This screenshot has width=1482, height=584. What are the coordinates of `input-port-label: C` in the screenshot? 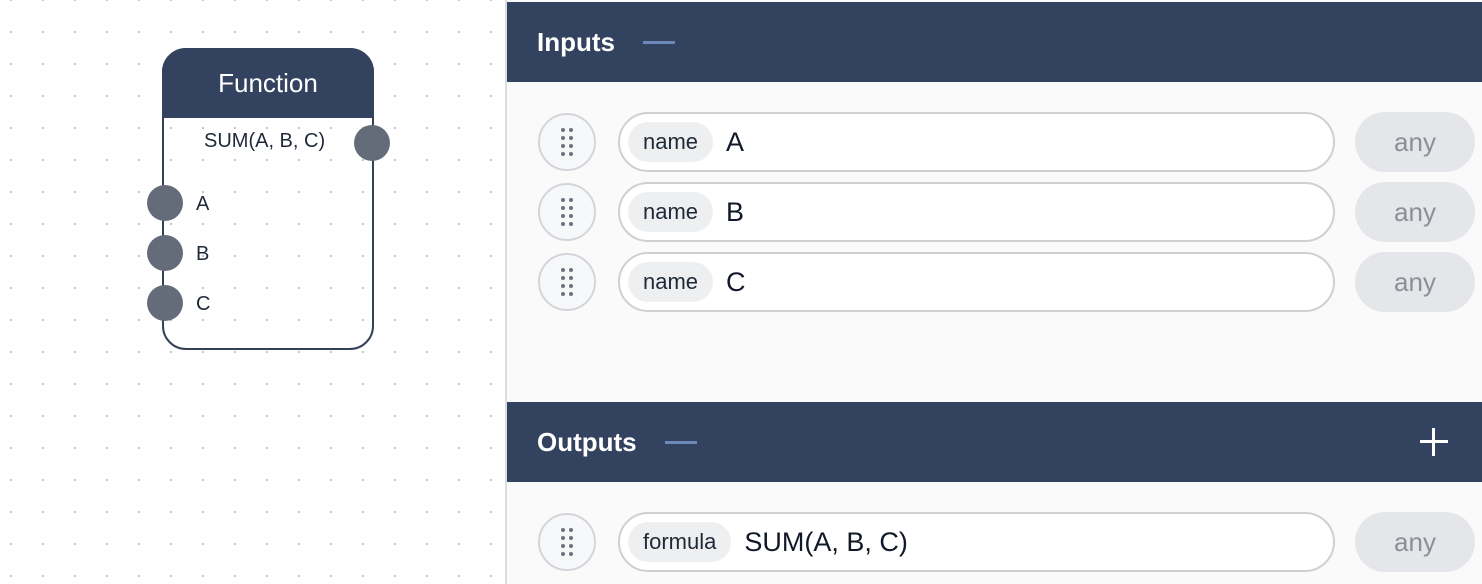 It's located at (203, 304).